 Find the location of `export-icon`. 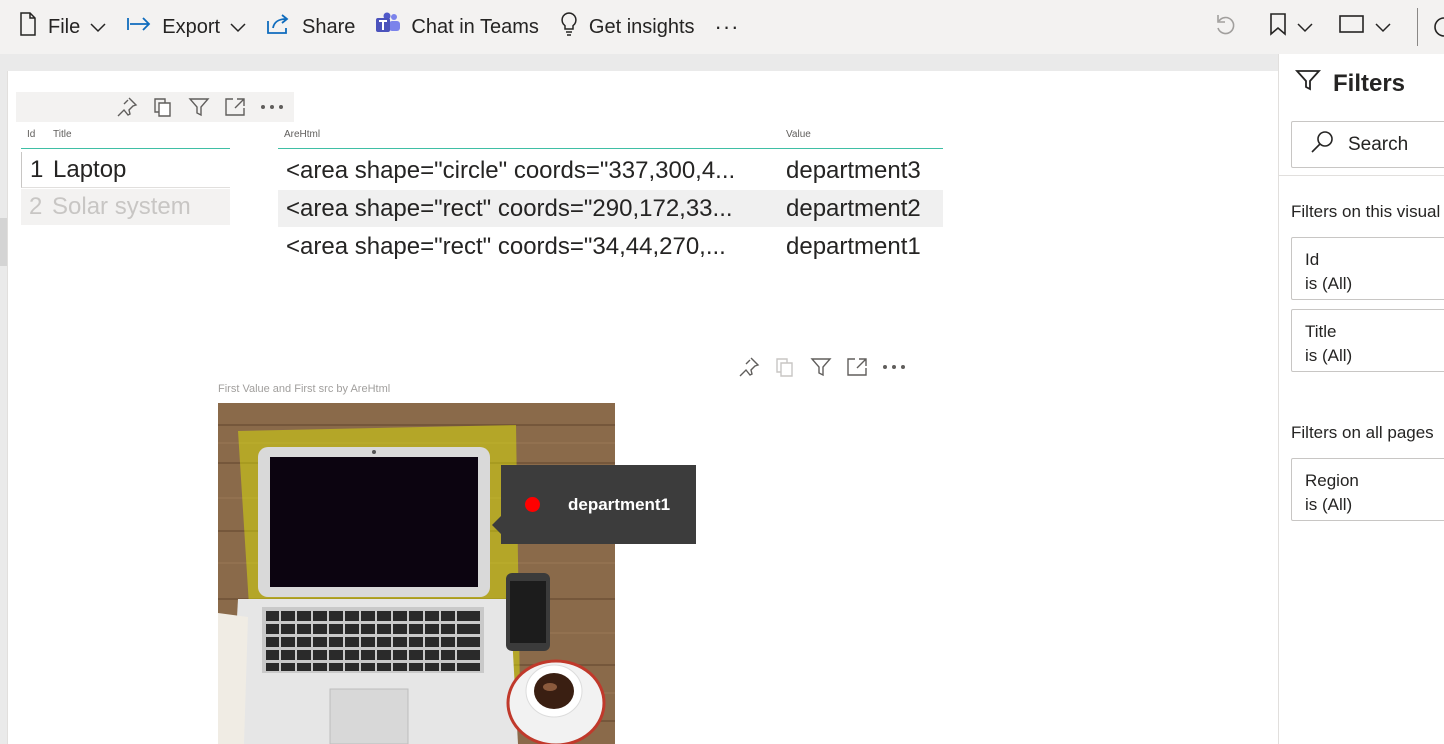

export-icon is located at coordinates (139, 27).